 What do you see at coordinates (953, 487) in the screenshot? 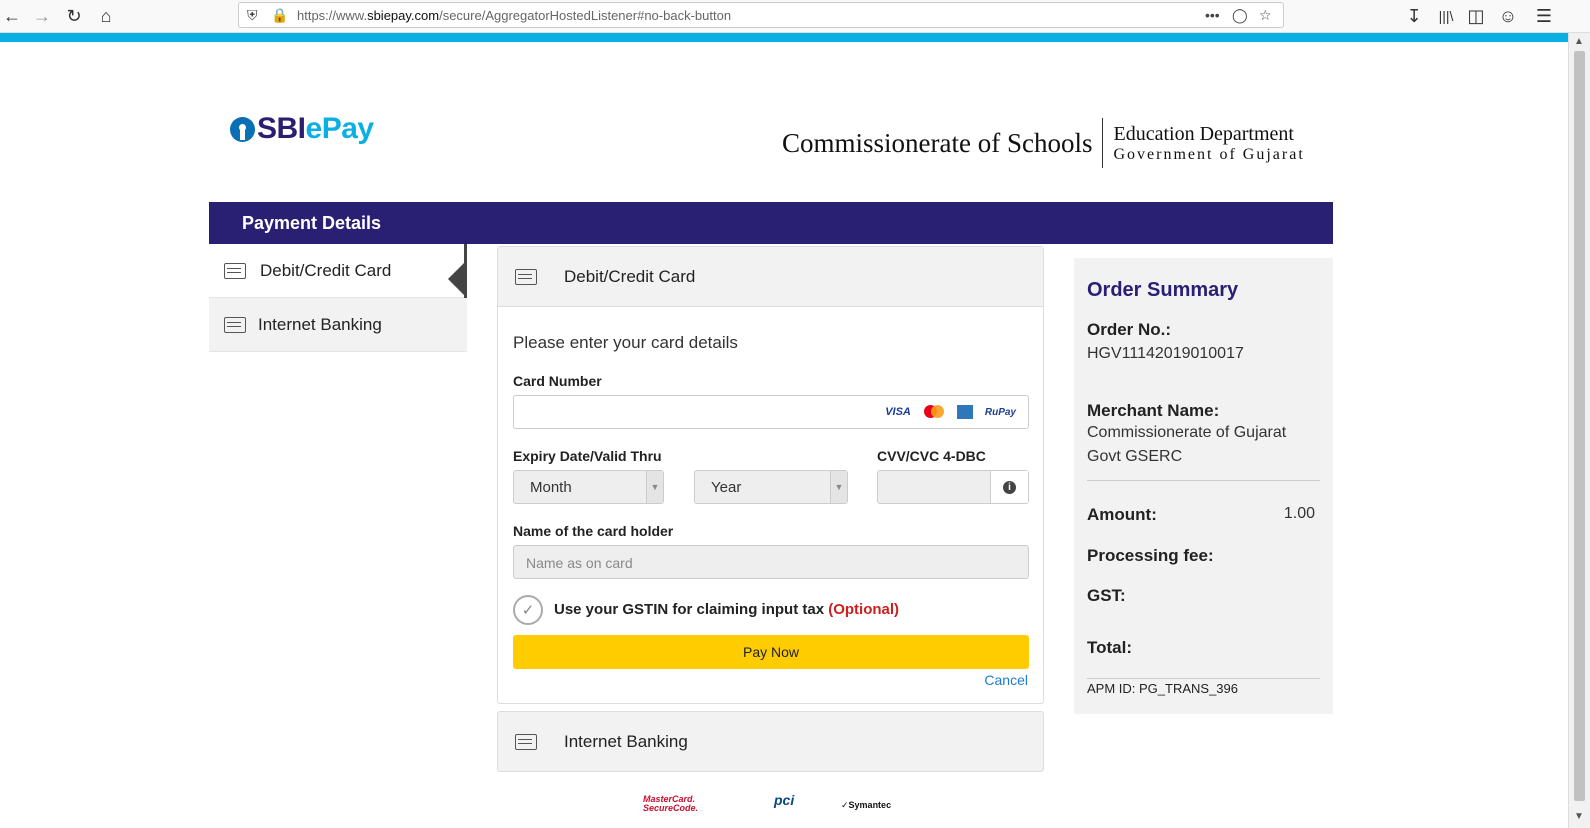
I see `cvv-input: i` at bounding box center [953, 487].